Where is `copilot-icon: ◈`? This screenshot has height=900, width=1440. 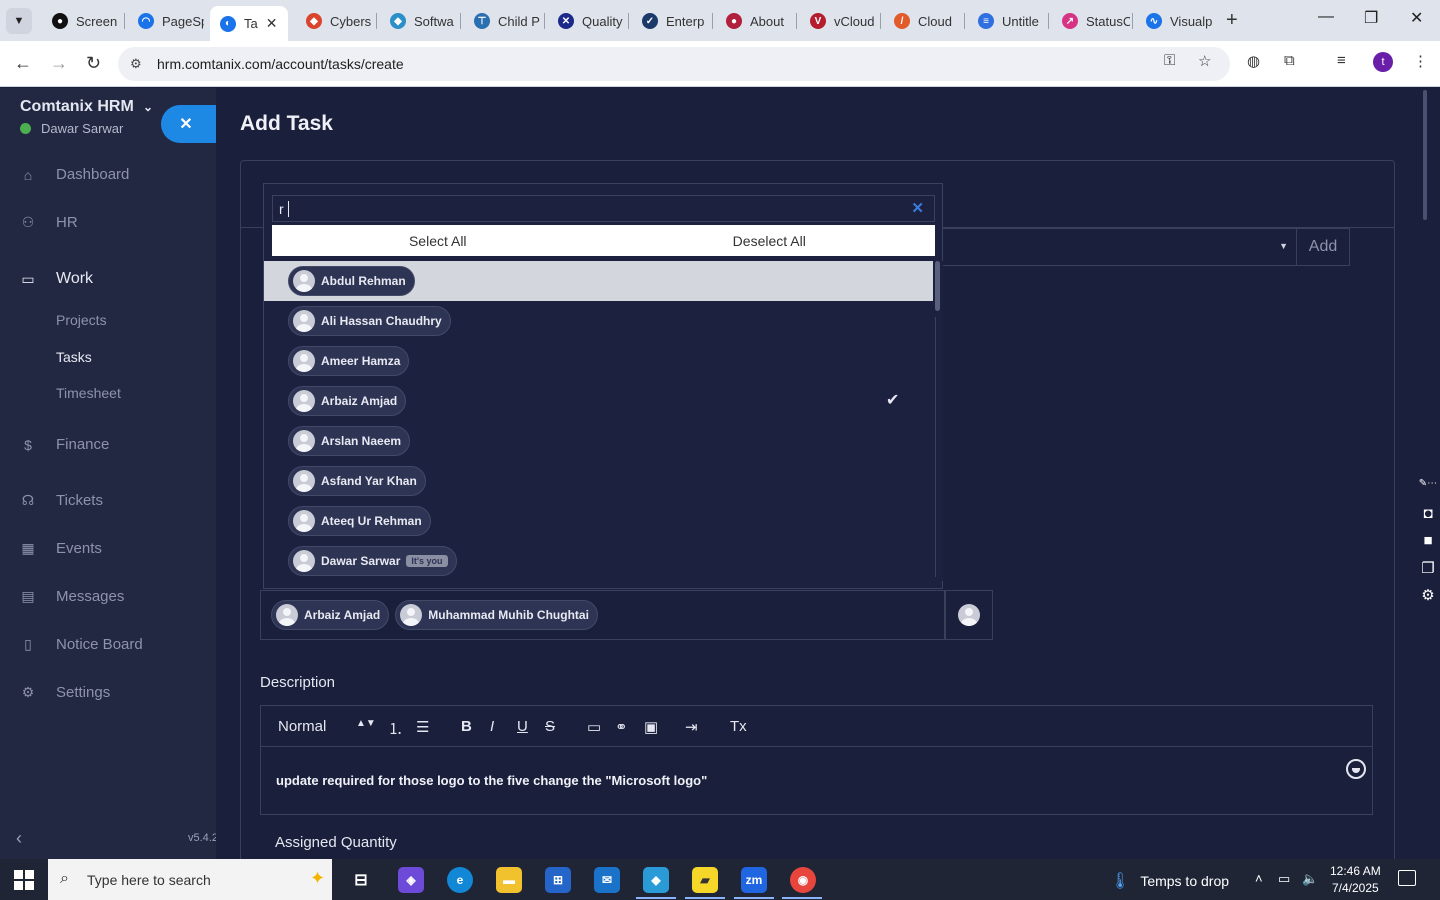
copilot-icon: ◈ is located at coordinates (411, 880).